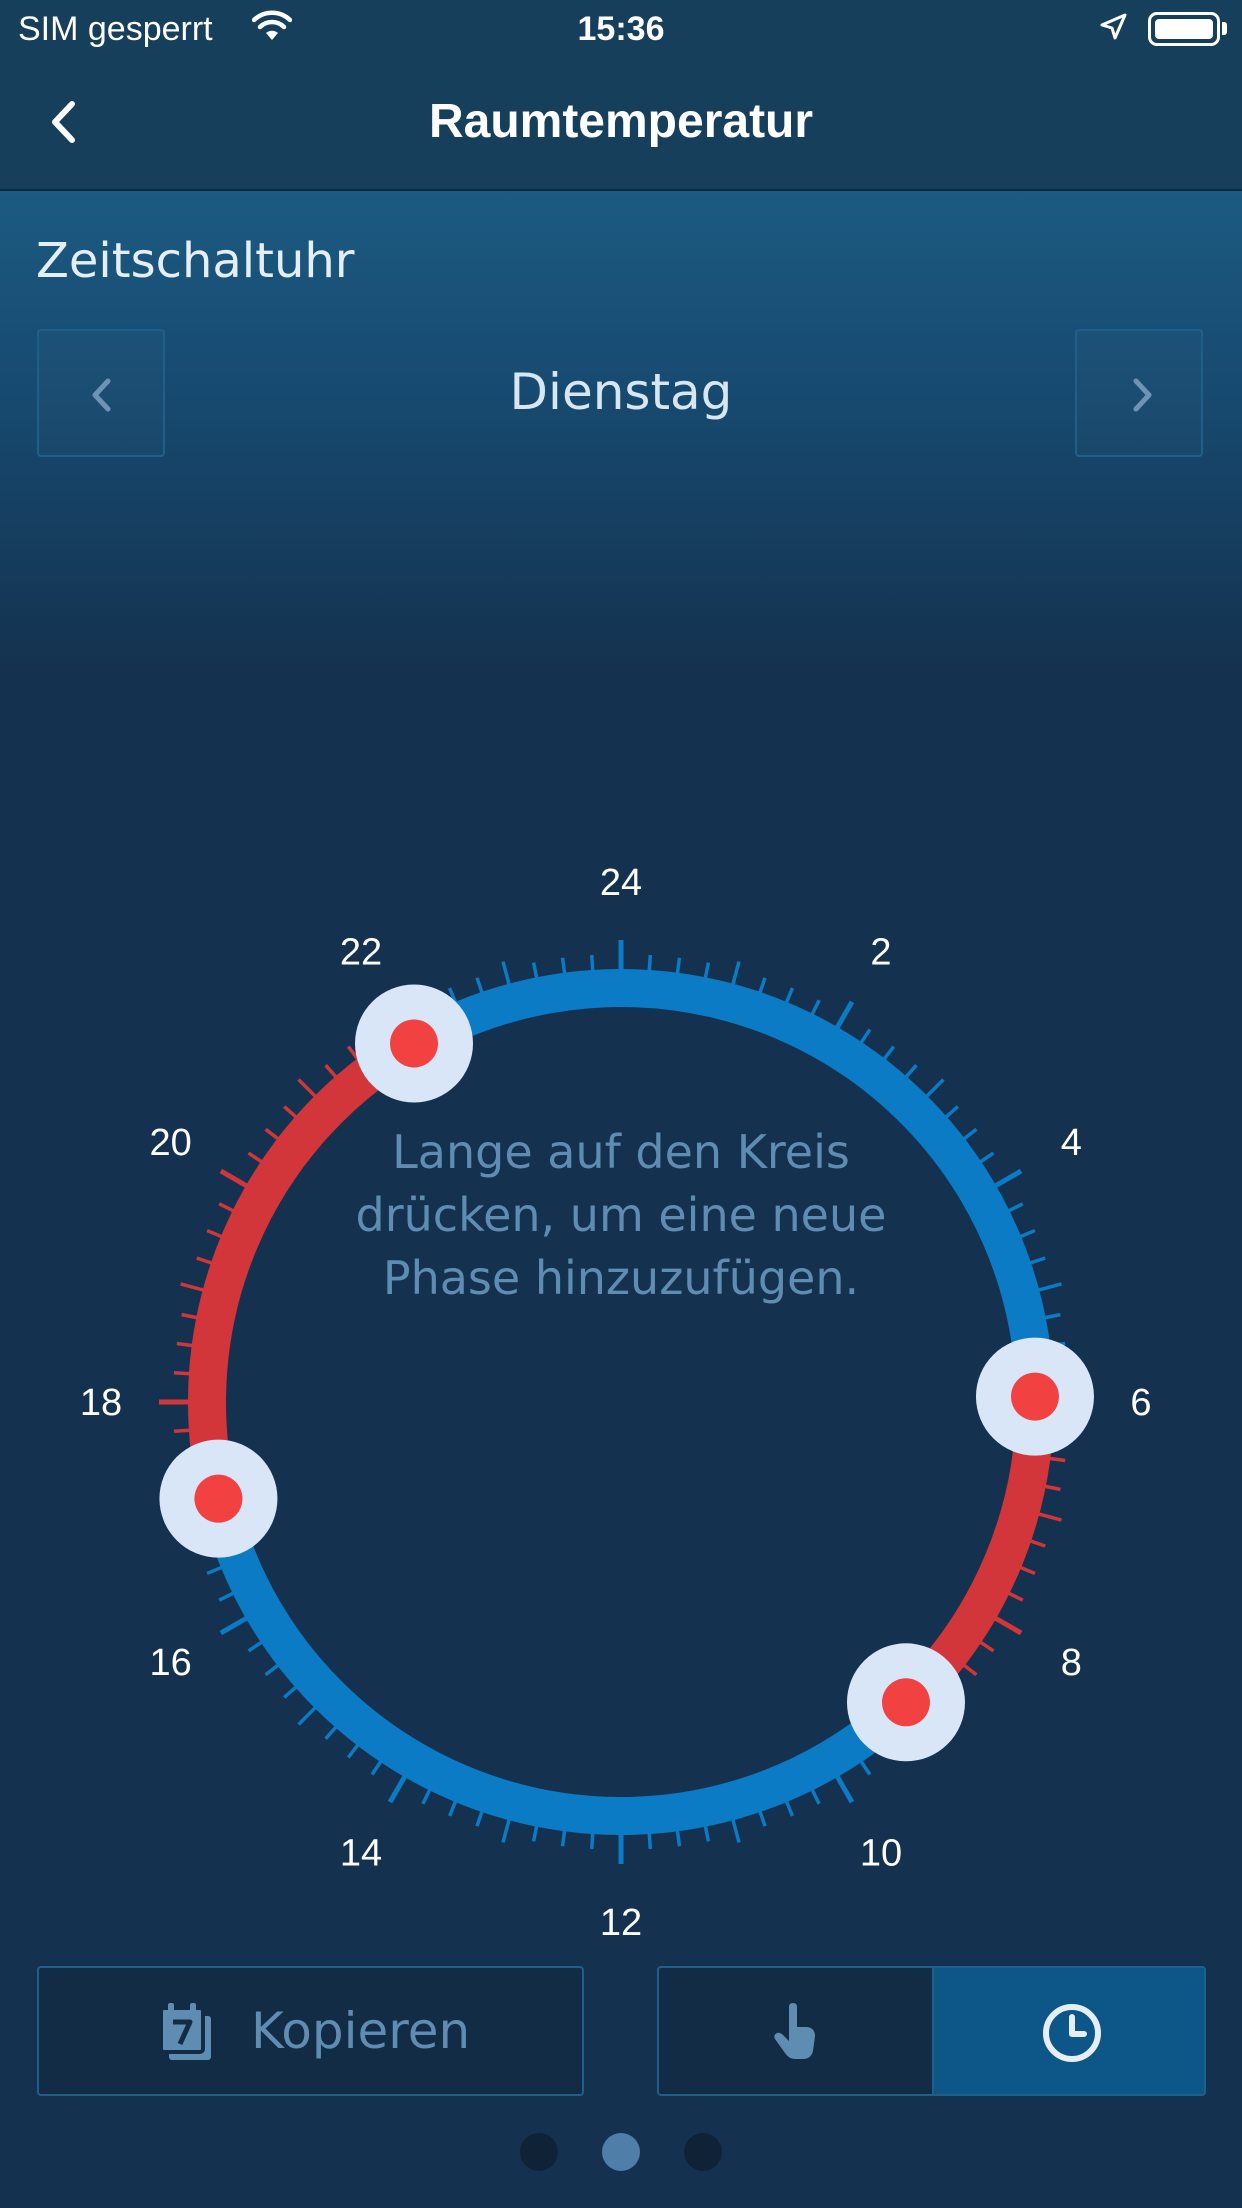  What do you see at coordinates (881, 1853) in the screenshot?
I see `dial-hour-label: 10` at bounding box center [881, 1853].